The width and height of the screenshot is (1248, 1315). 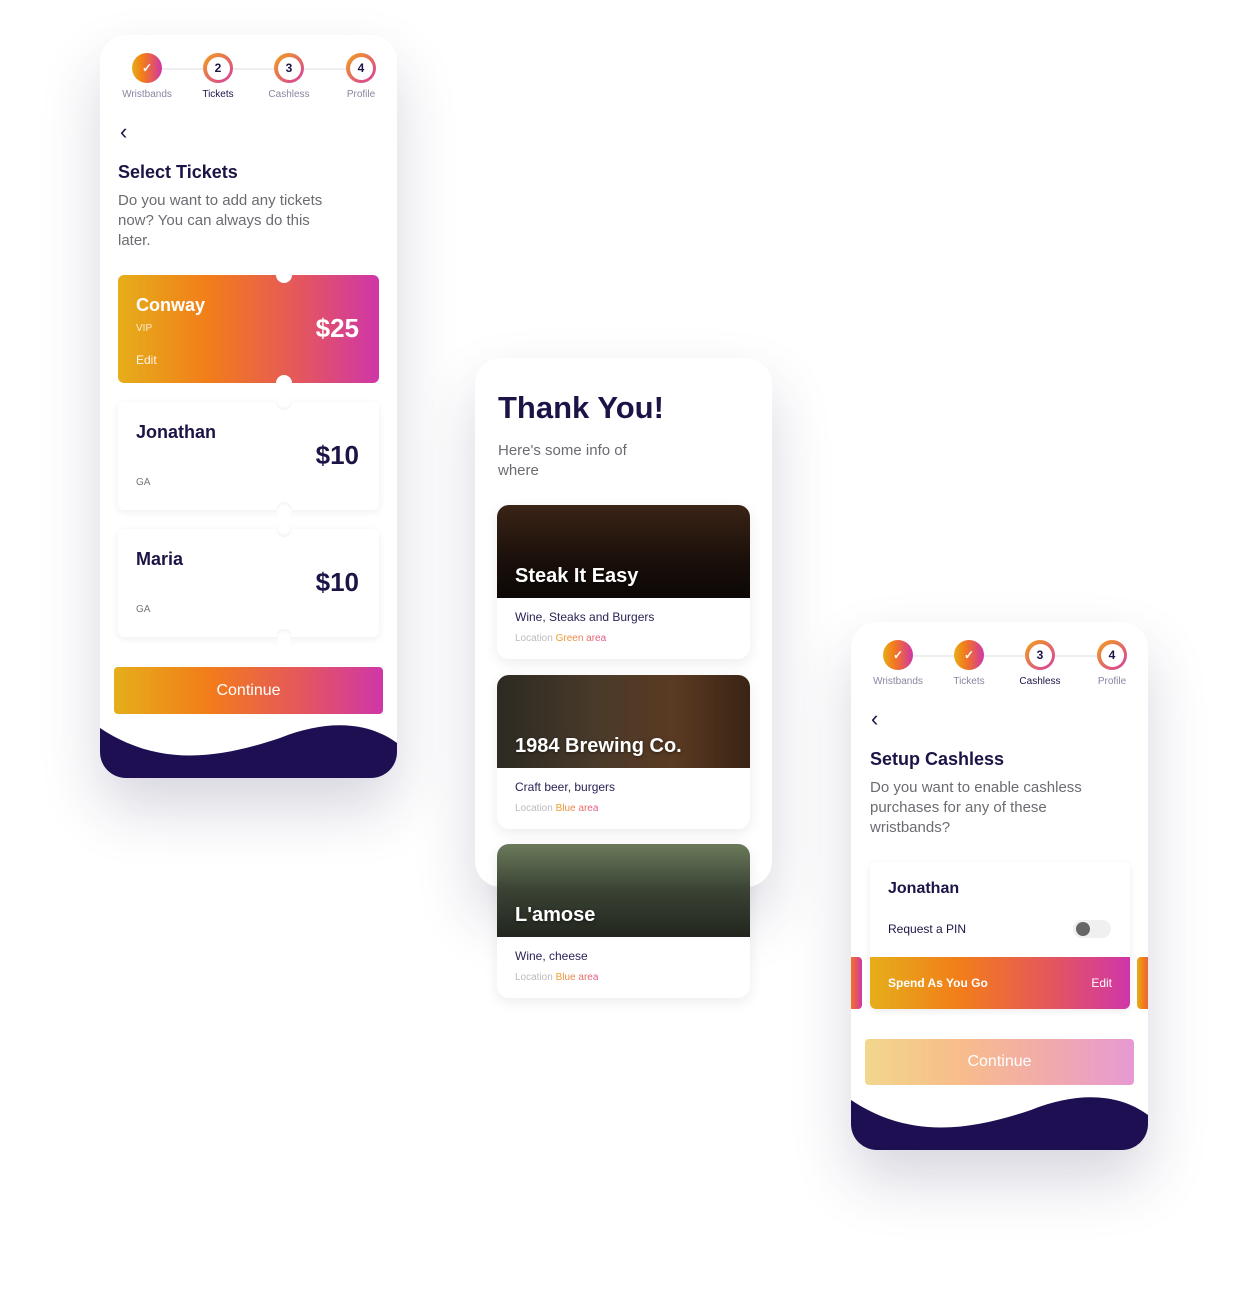 I want to click on page-title: Select Tickets, so click(x=178, y=172).